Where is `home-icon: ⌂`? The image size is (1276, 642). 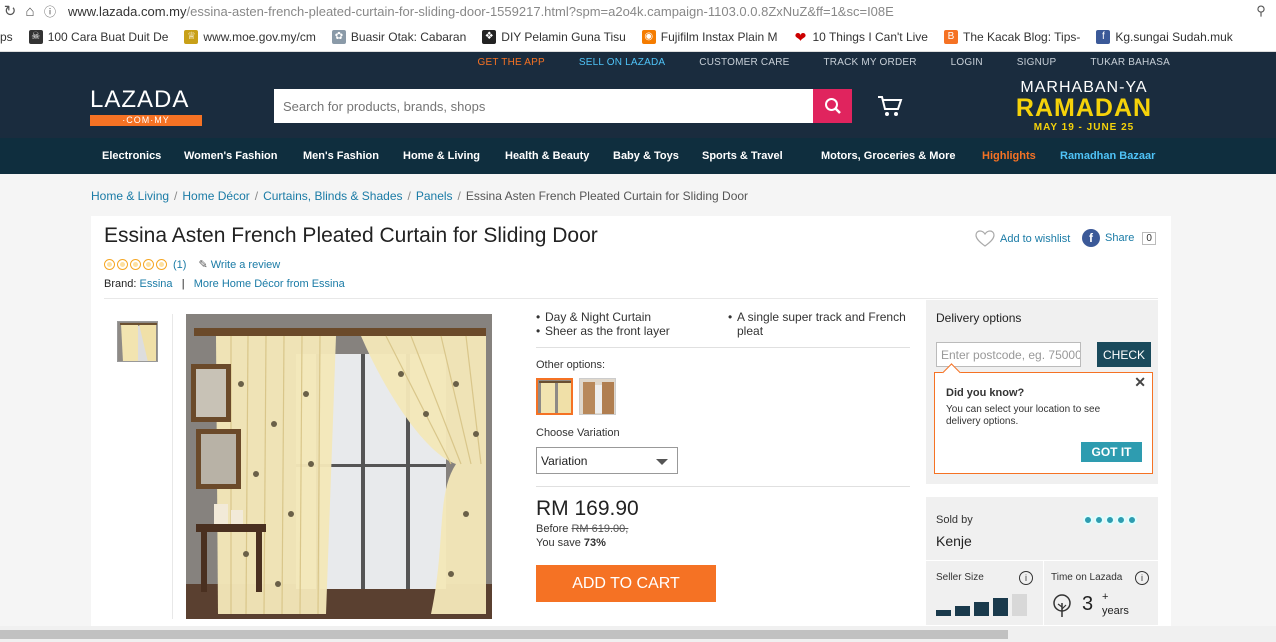
home-icon: ⌂ is located at coordinates (30, 11).